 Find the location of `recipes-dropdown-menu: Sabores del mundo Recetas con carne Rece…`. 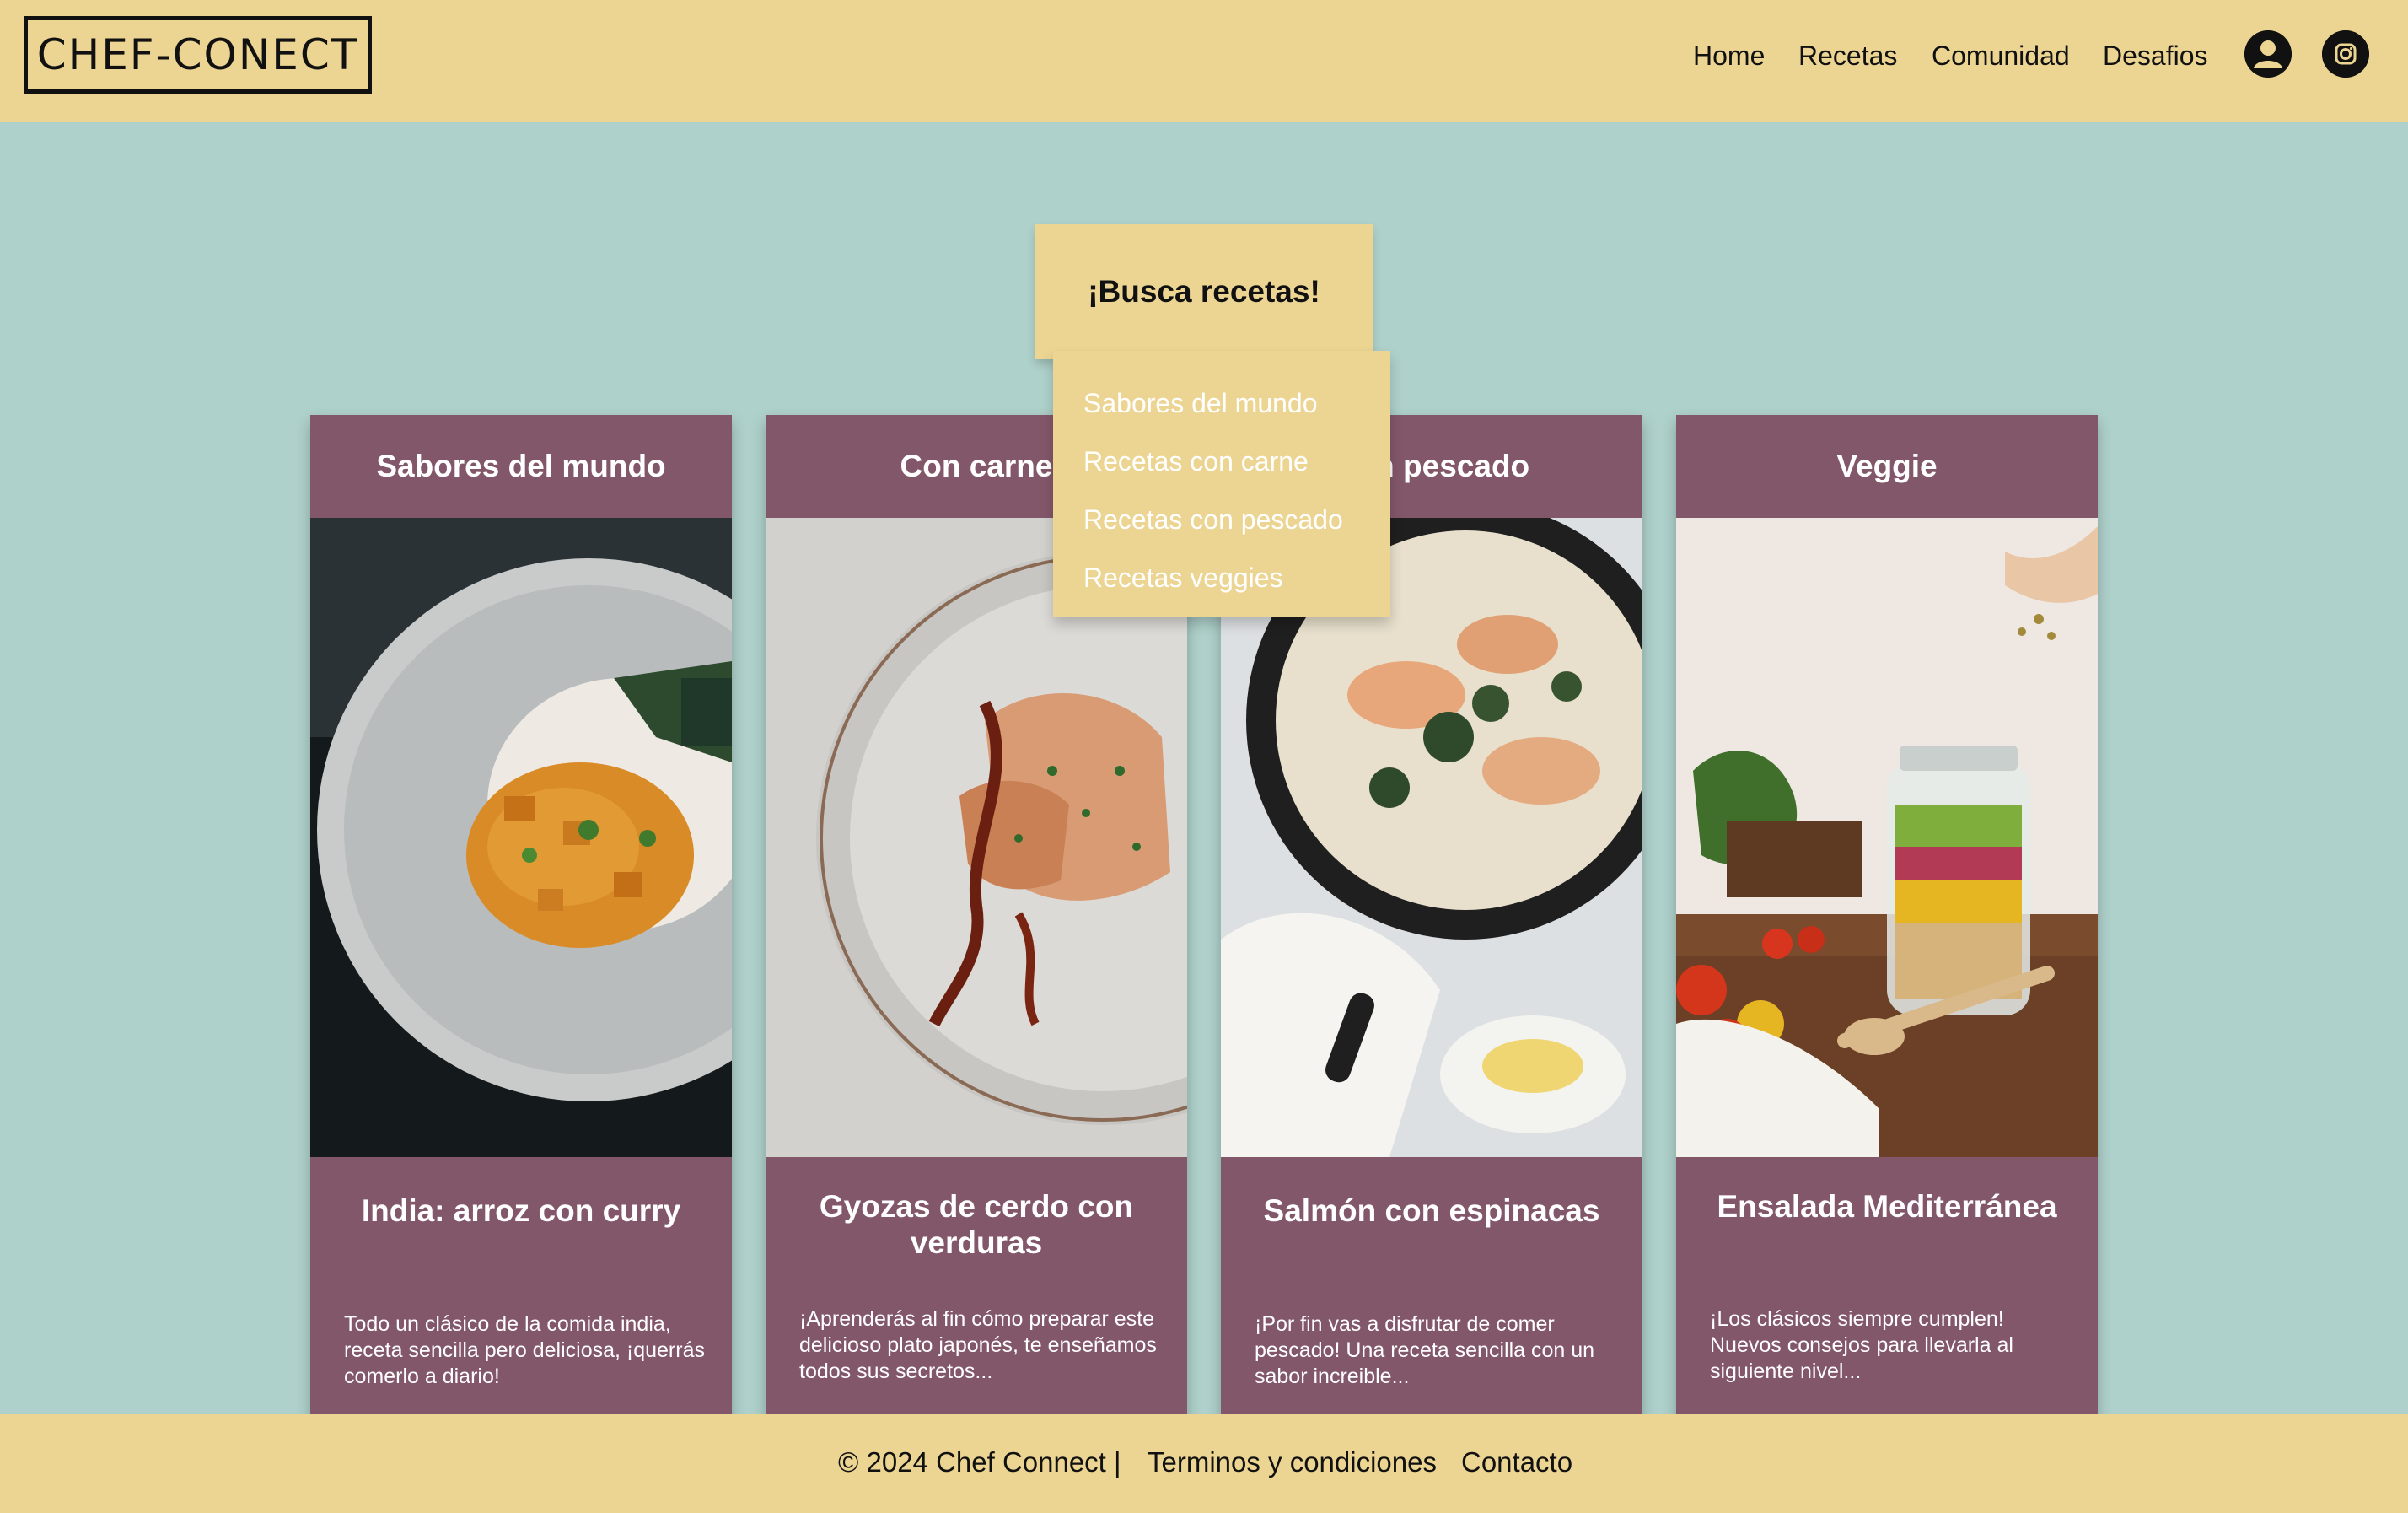

recipes-dropdown-menu: Sabores del mundo Recetas con carne Rece… is located at coordinates (1222, 484).